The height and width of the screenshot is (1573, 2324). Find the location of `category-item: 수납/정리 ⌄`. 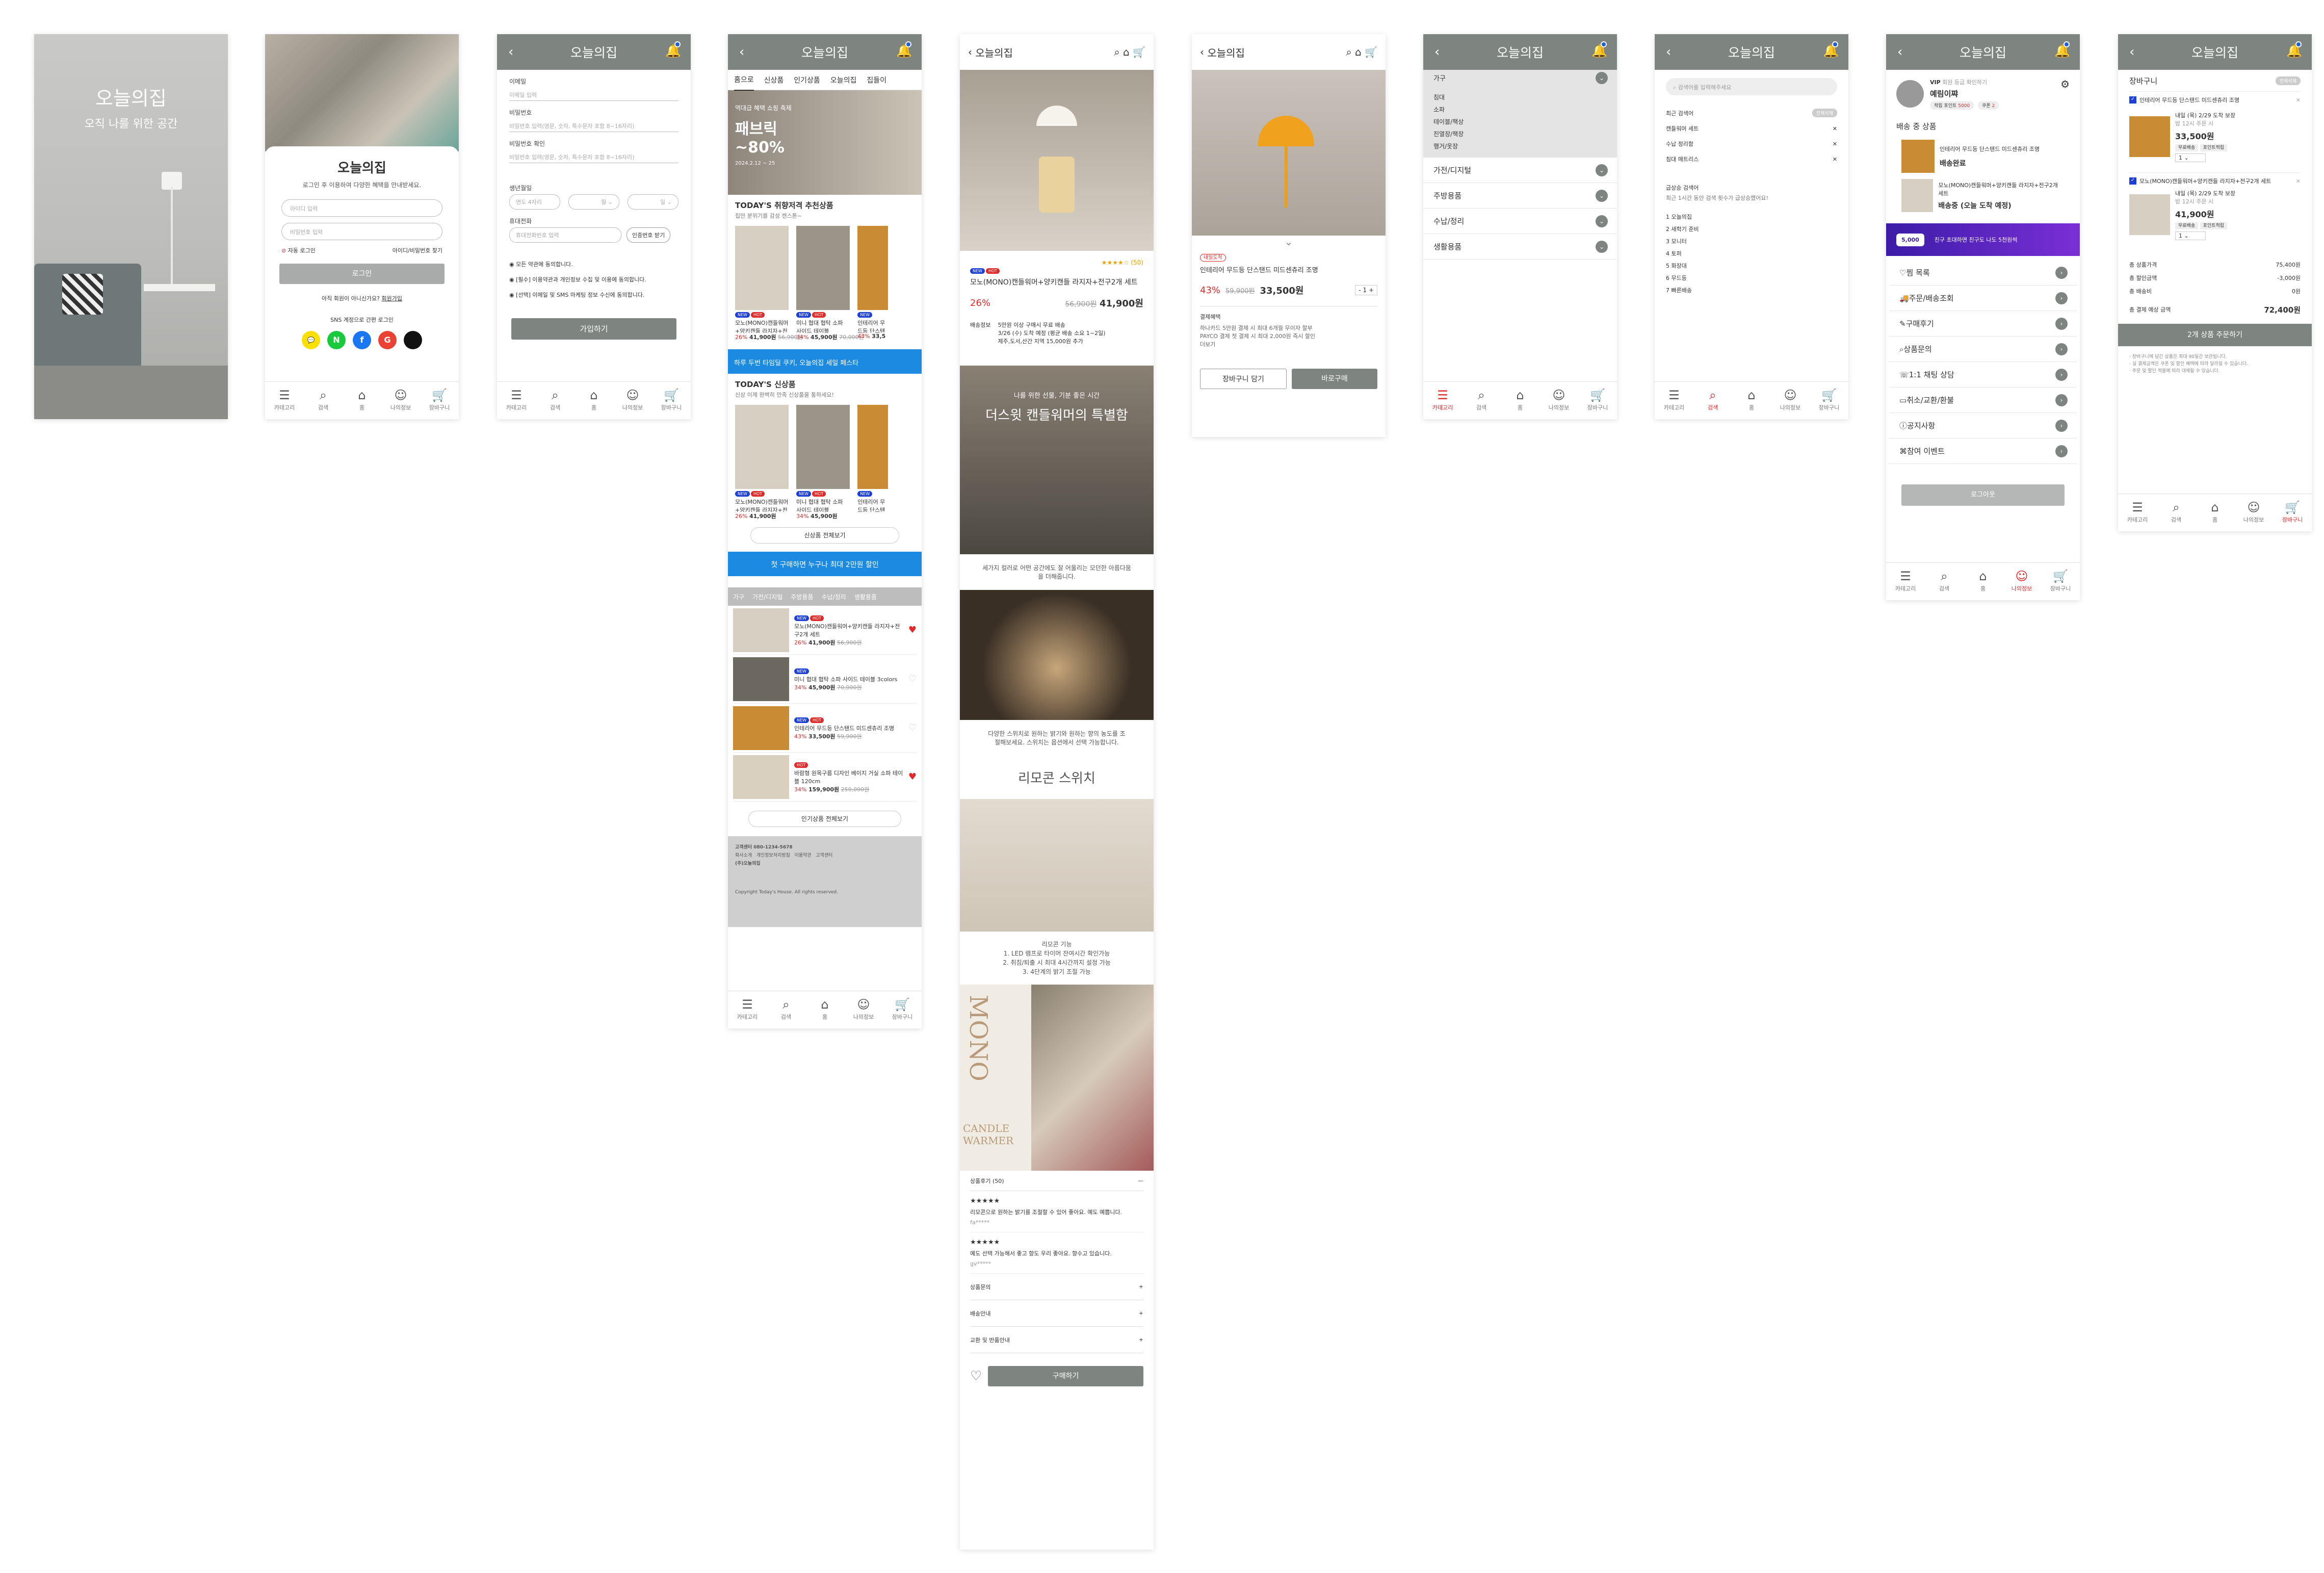

category-item: 수납/정리 ⌄ is located at coordinates (1520, 221).